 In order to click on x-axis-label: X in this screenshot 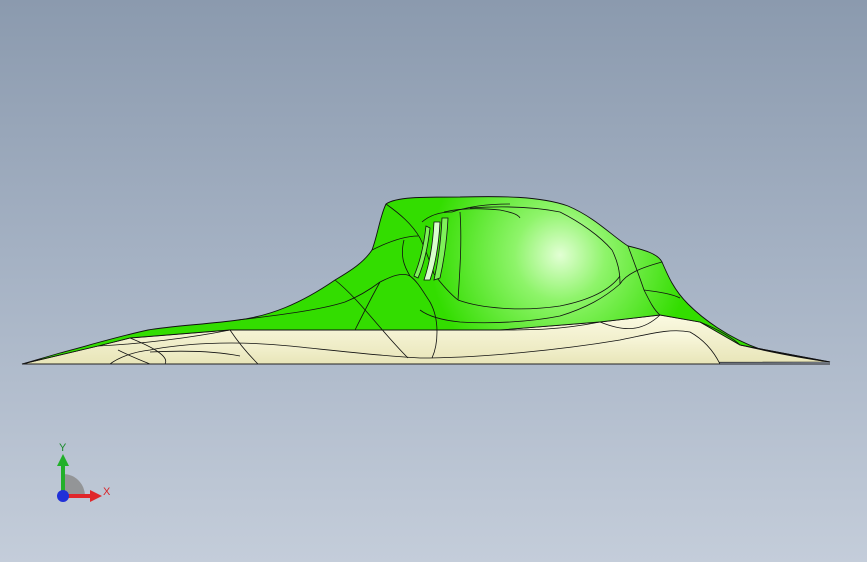, I will do `click(107, 492)`.